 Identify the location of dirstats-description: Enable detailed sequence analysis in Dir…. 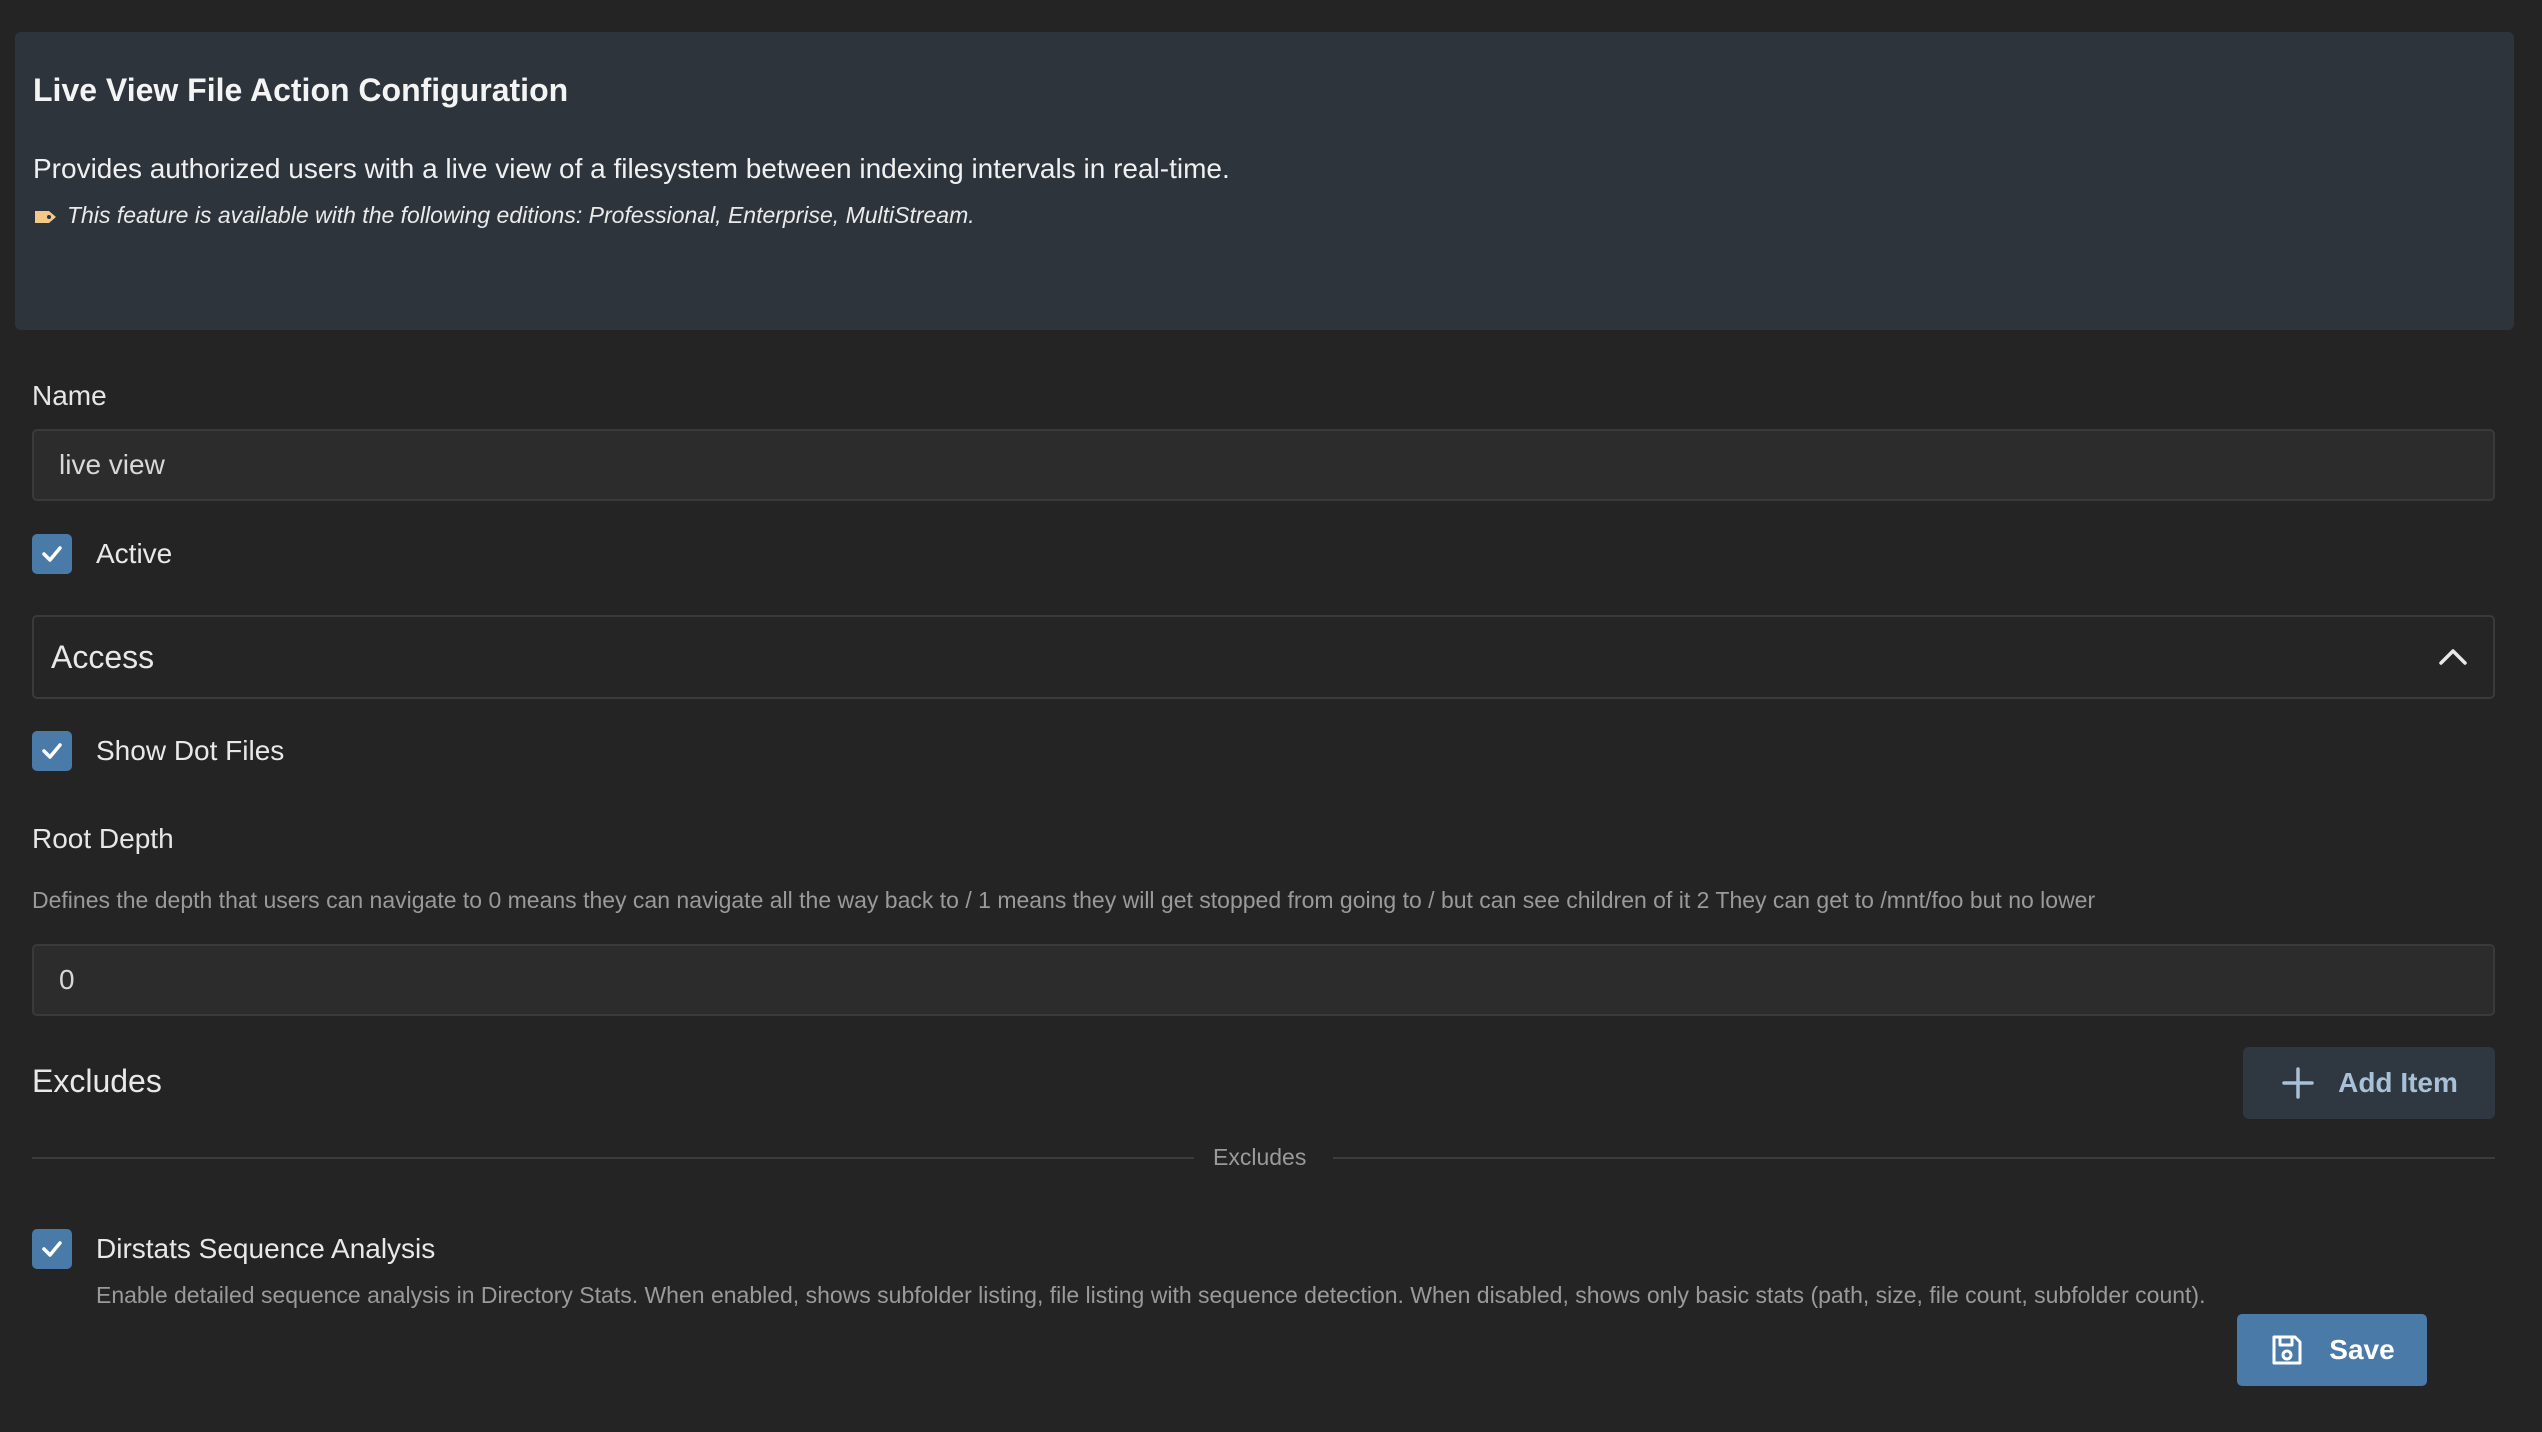
(1151, 1295).